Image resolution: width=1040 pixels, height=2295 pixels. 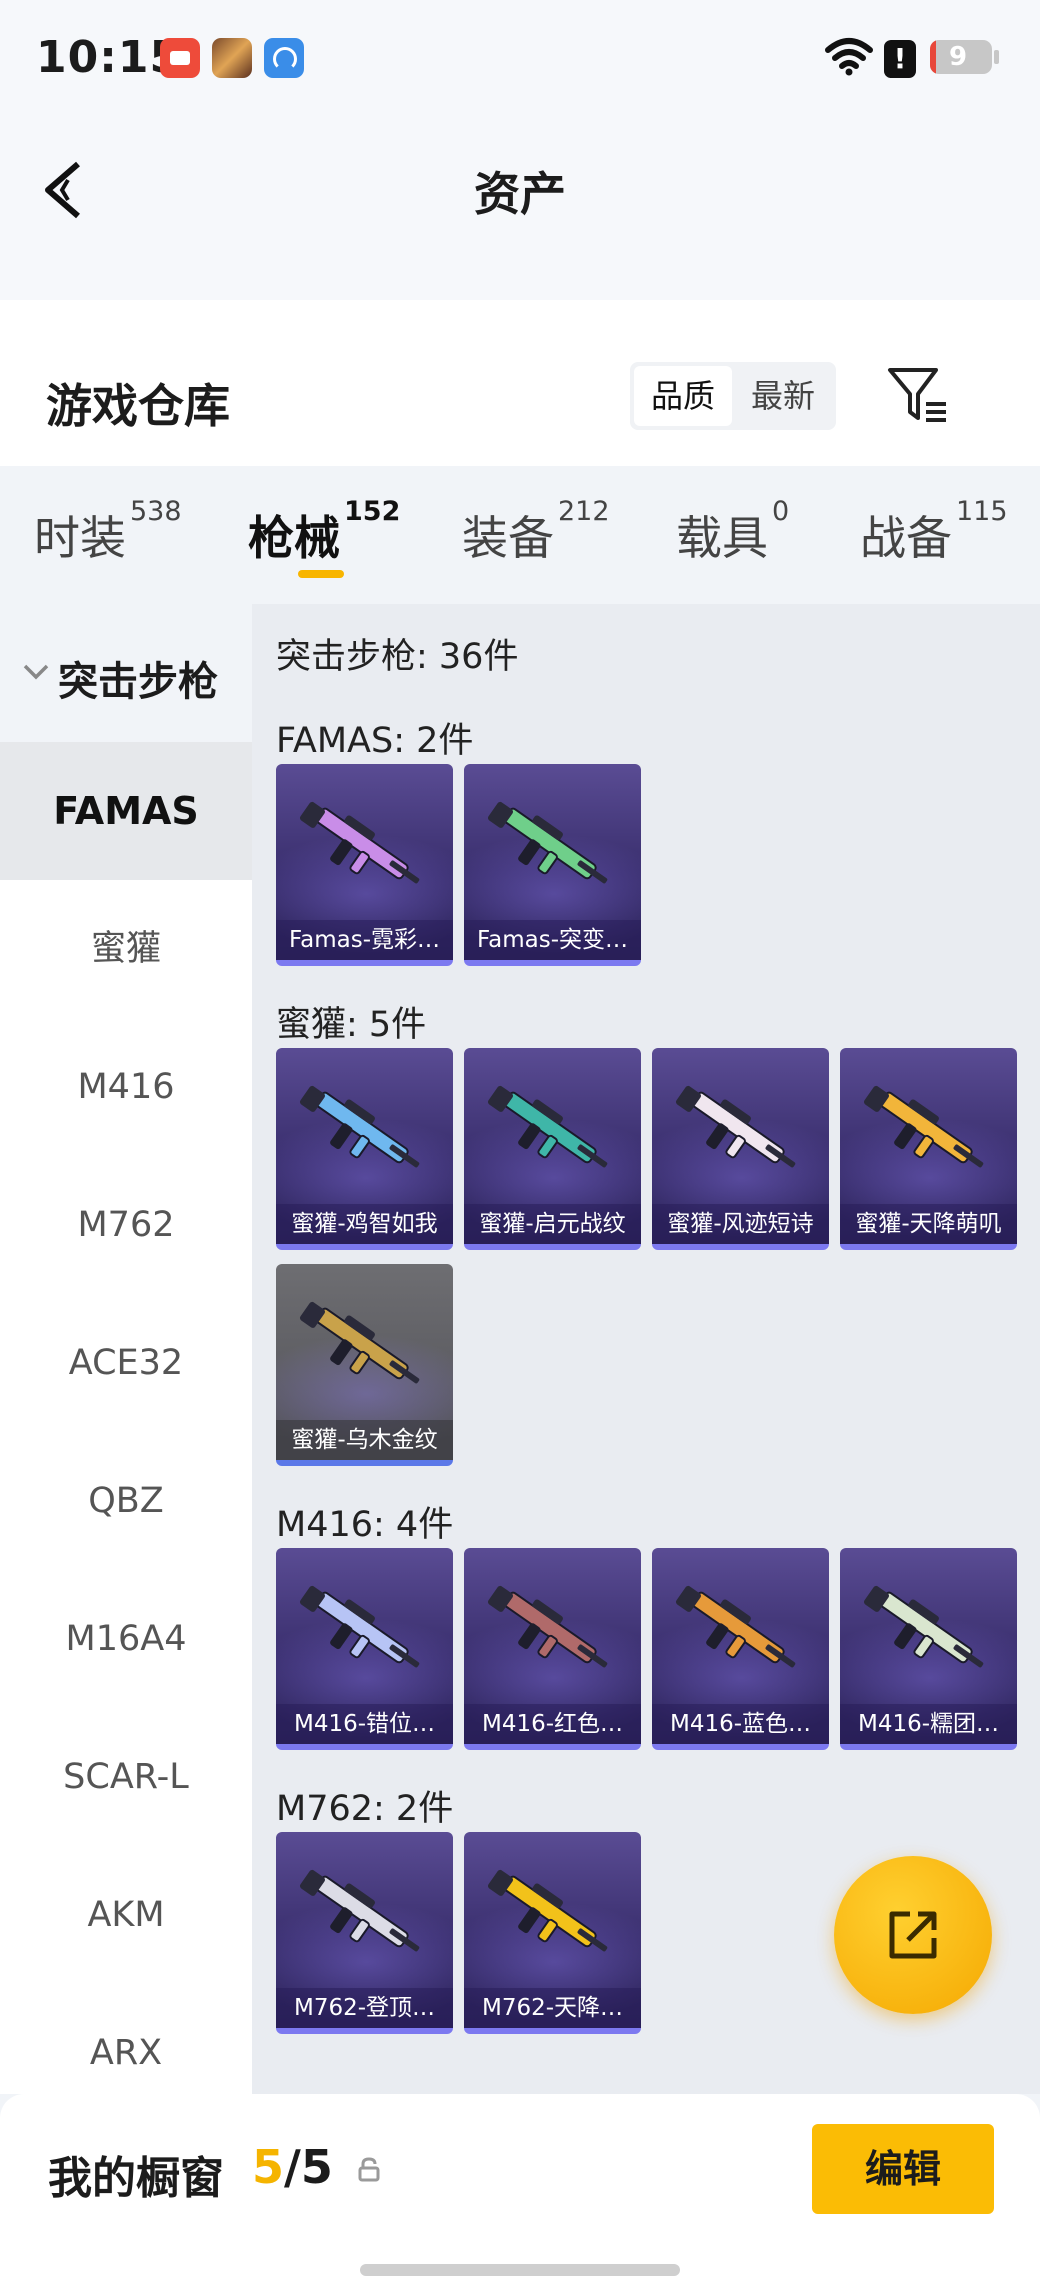 I want to click on sort-option-newest: 最新, so click(x=783, y=396).